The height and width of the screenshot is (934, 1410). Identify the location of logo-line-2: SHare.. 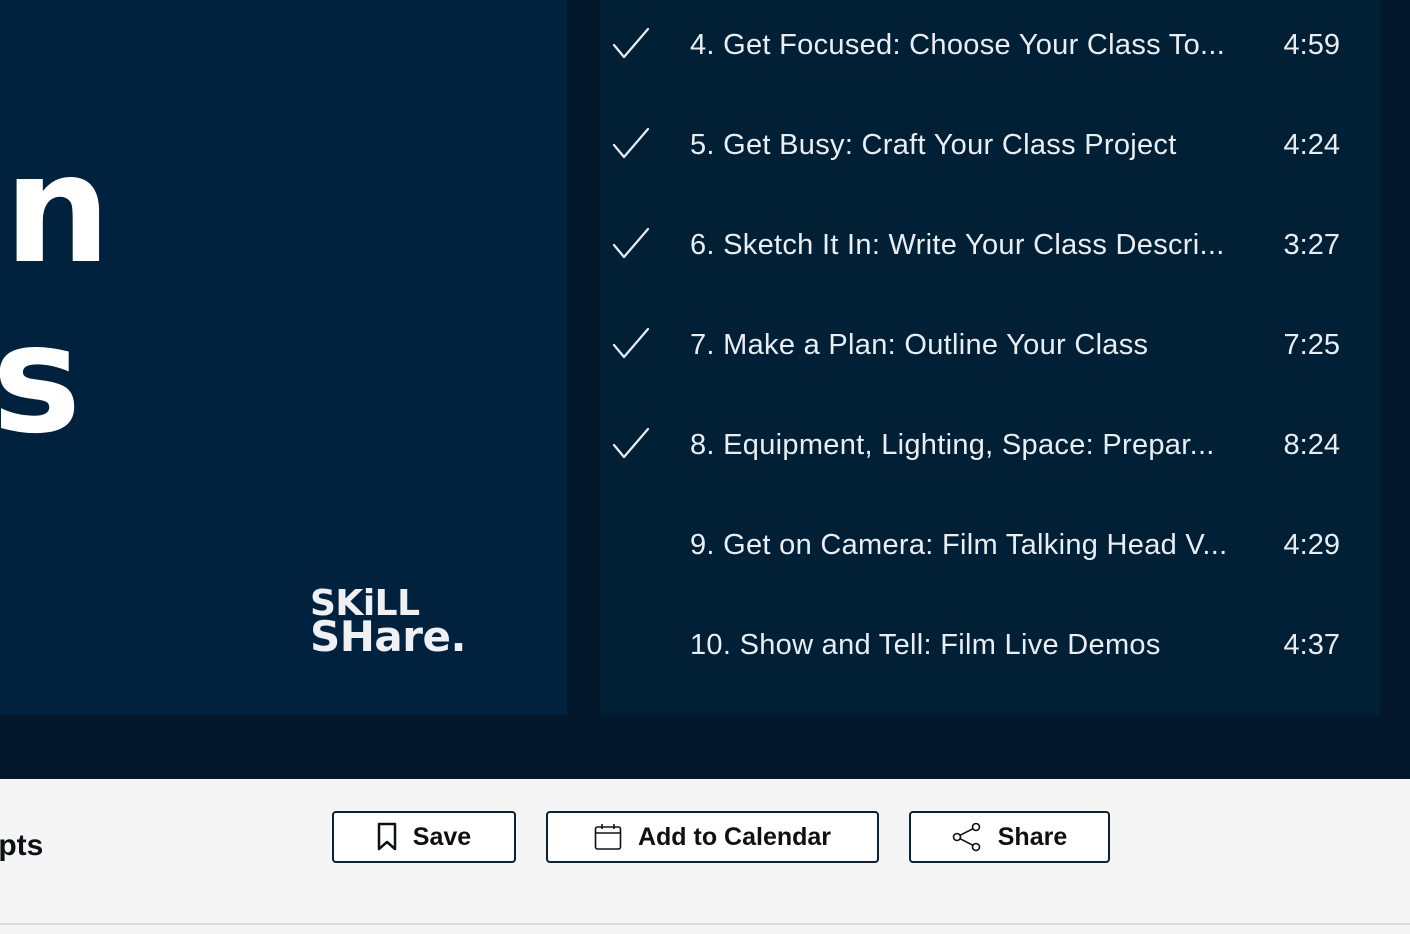
(388, 637).